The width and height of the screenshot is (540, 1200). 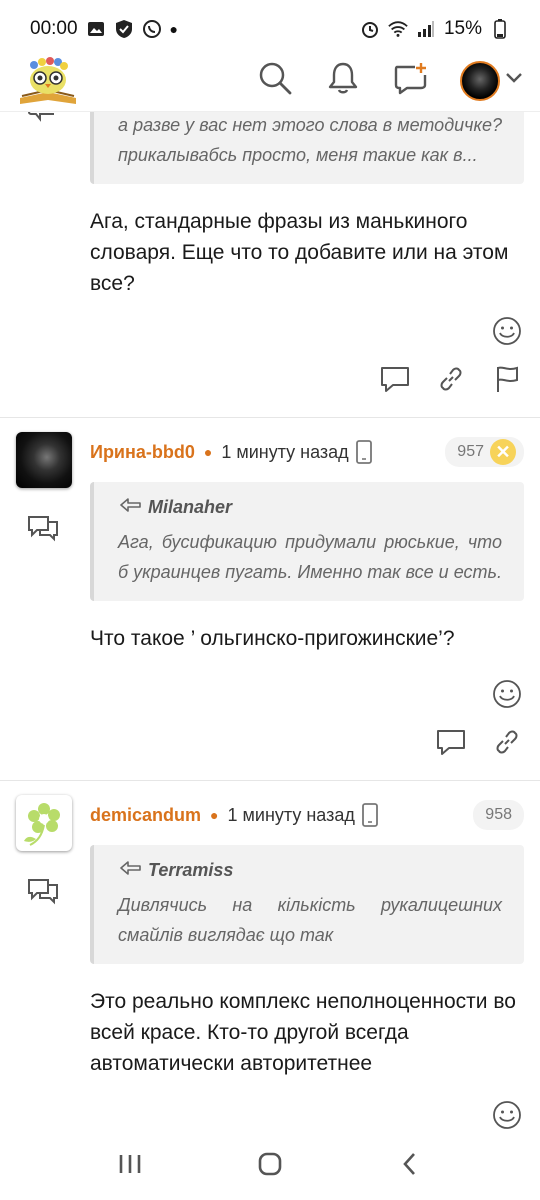 I want to click on flag-icon, so click(x=507, y=381).